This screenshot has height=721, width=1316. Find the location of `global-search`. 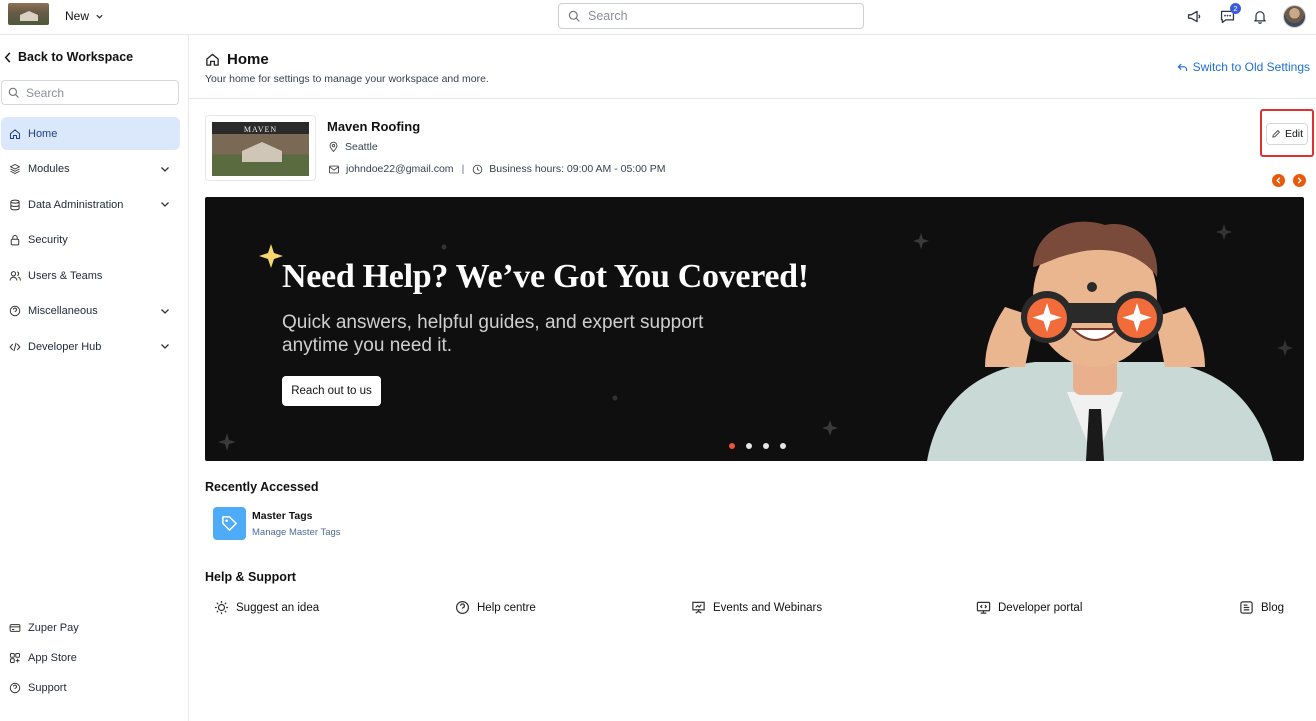

global-search is located at coordinates (711, 16).